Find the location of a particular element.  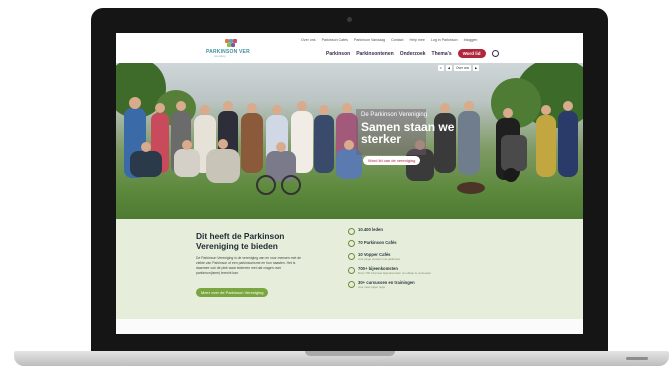

top-link-over-ons: Over ons is located at coordinates (308, 40).